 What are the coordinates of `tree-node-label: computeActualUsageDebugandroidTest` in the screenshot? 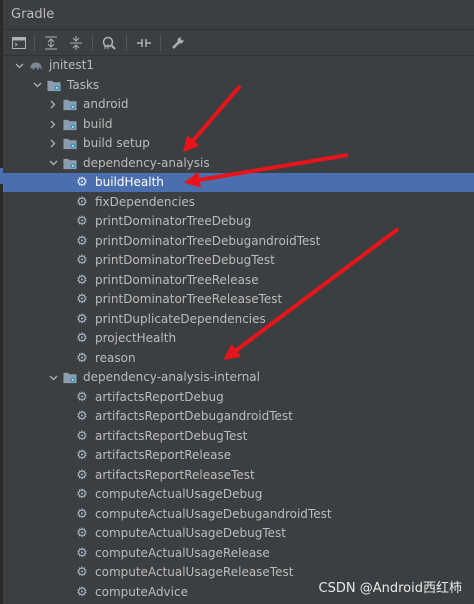 It's located at (213, 513).